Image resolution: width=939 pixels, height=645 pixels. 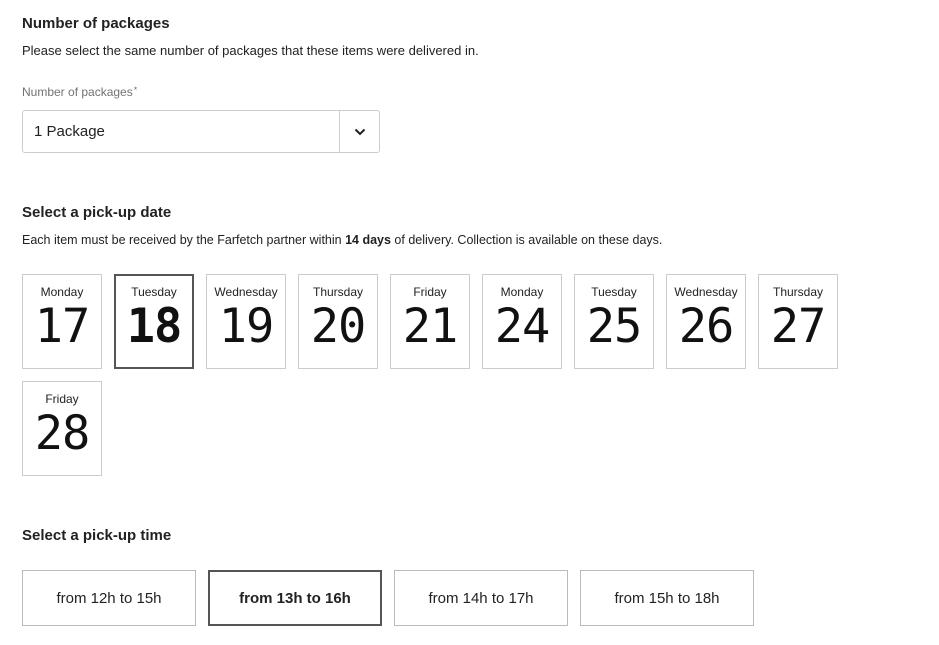 What do you see at coordinates (430, 326) in the screenshot?
I see `date-day-number: 21` at bounding box center [430, 326].